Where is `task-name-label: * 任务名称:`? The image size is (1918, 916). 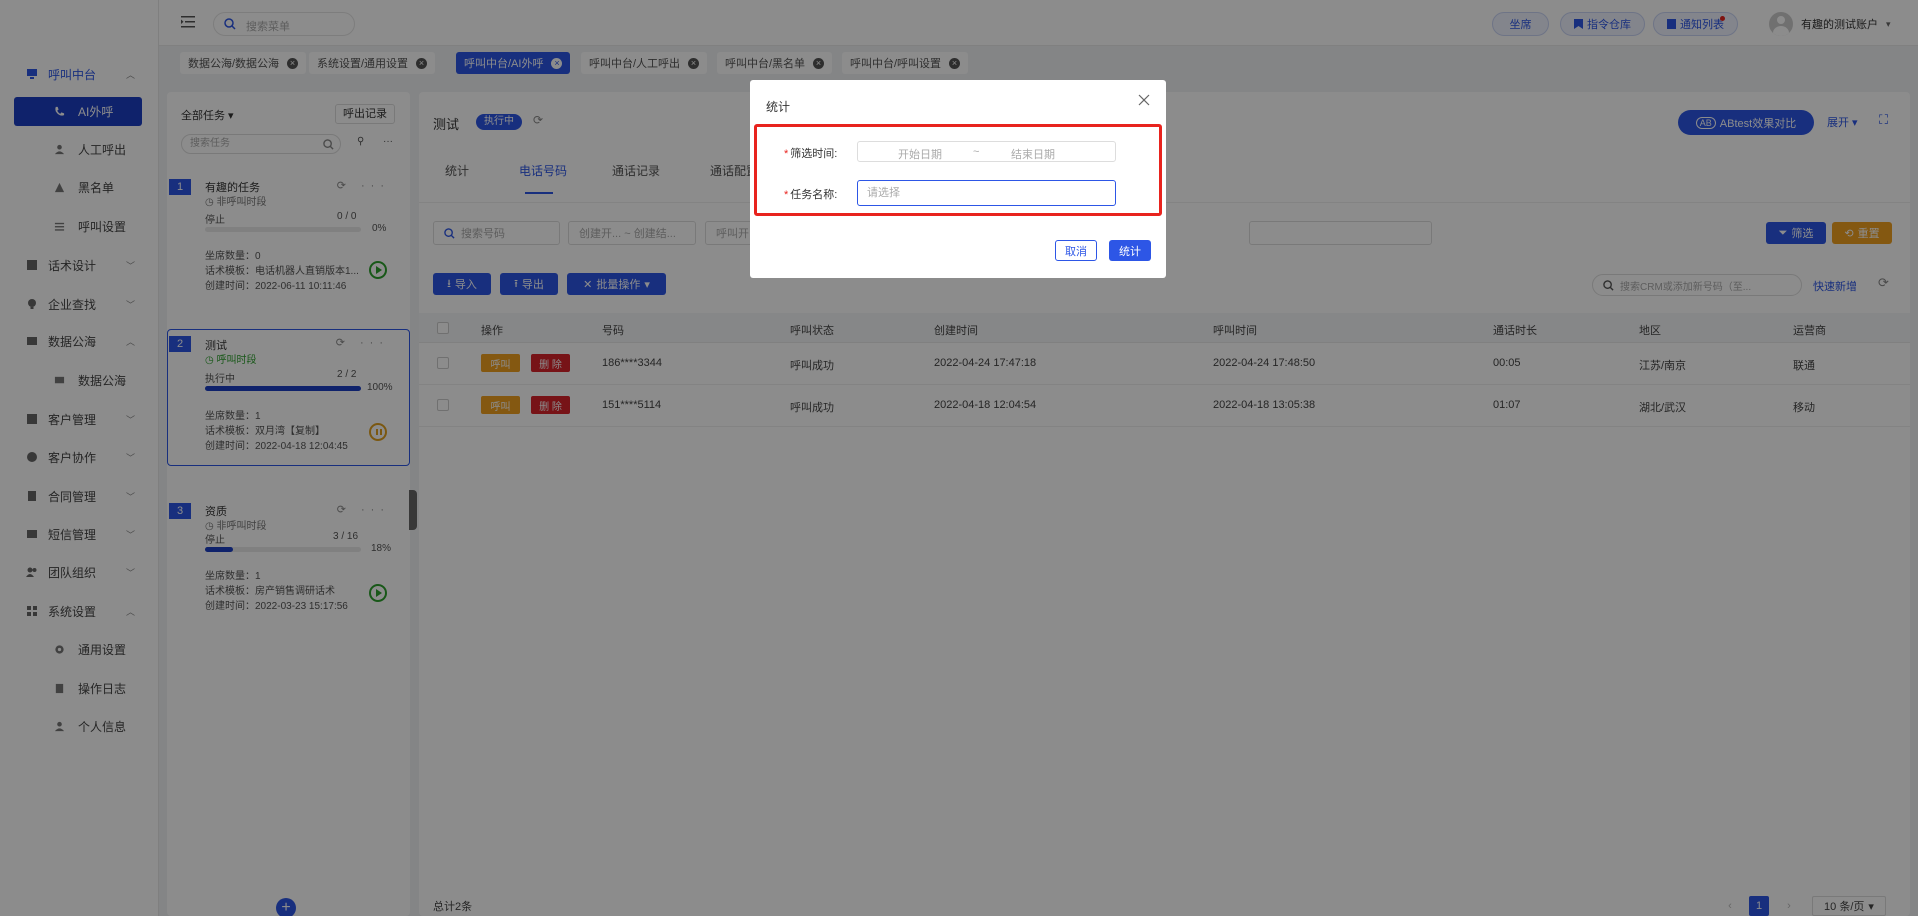
task-name-label: * 任务名称: is located at coordinates (810, 194).